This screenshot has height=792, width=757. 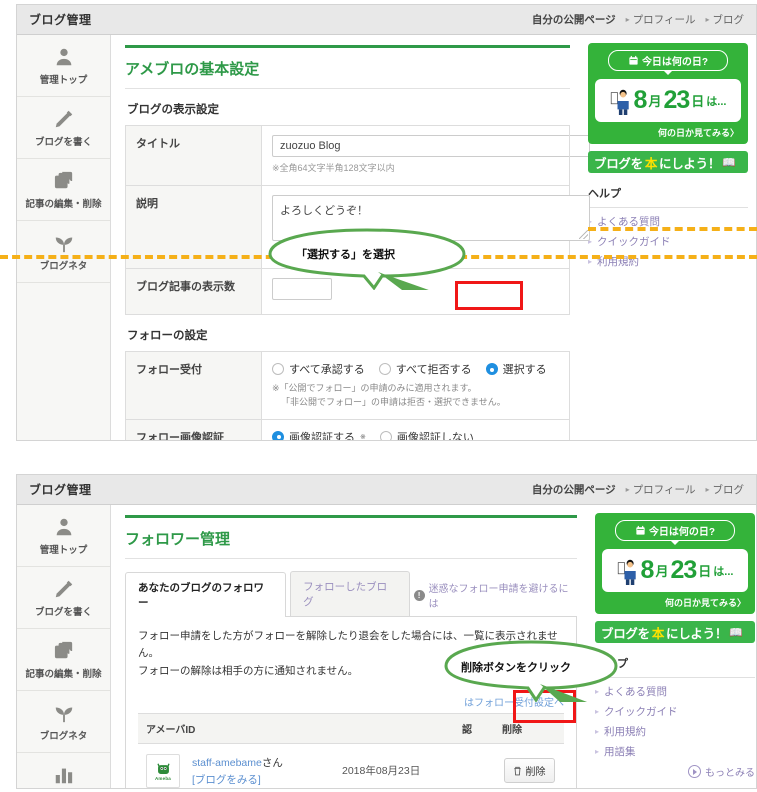 I want to click on title-hint: ※全角64文字半角128文字以内, so click(x=333, y=168).